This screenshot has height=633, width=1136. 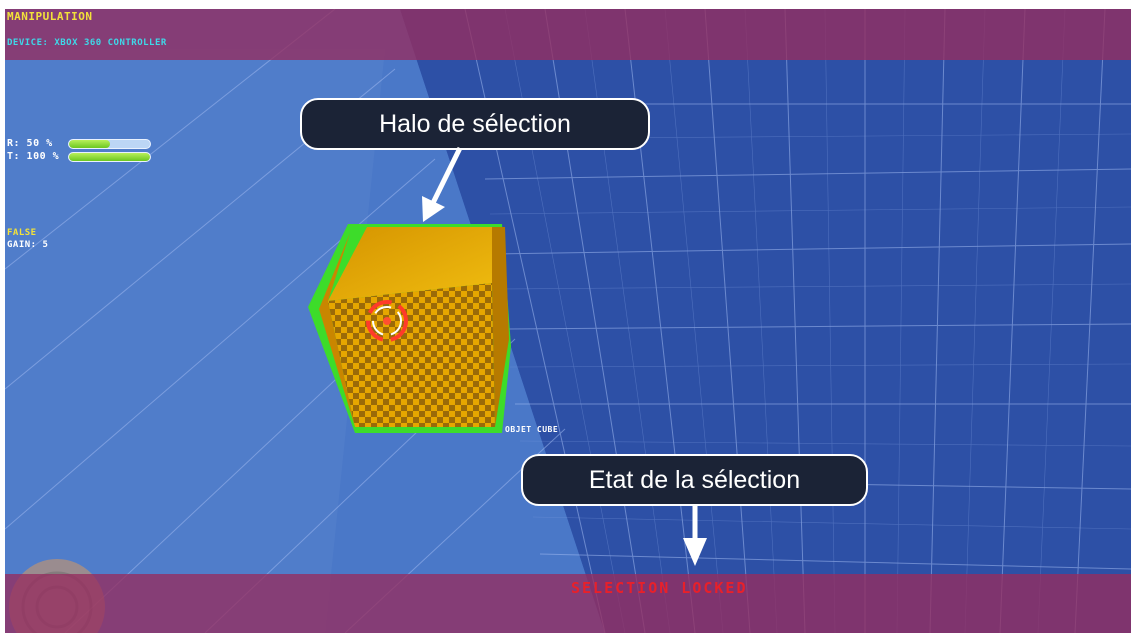 What do you see at coordinates (87, 43) in the screenshot?
I see `device-label: DEVICE: XBOX 360 CONTROLLER` at bounding box center [87, 43].